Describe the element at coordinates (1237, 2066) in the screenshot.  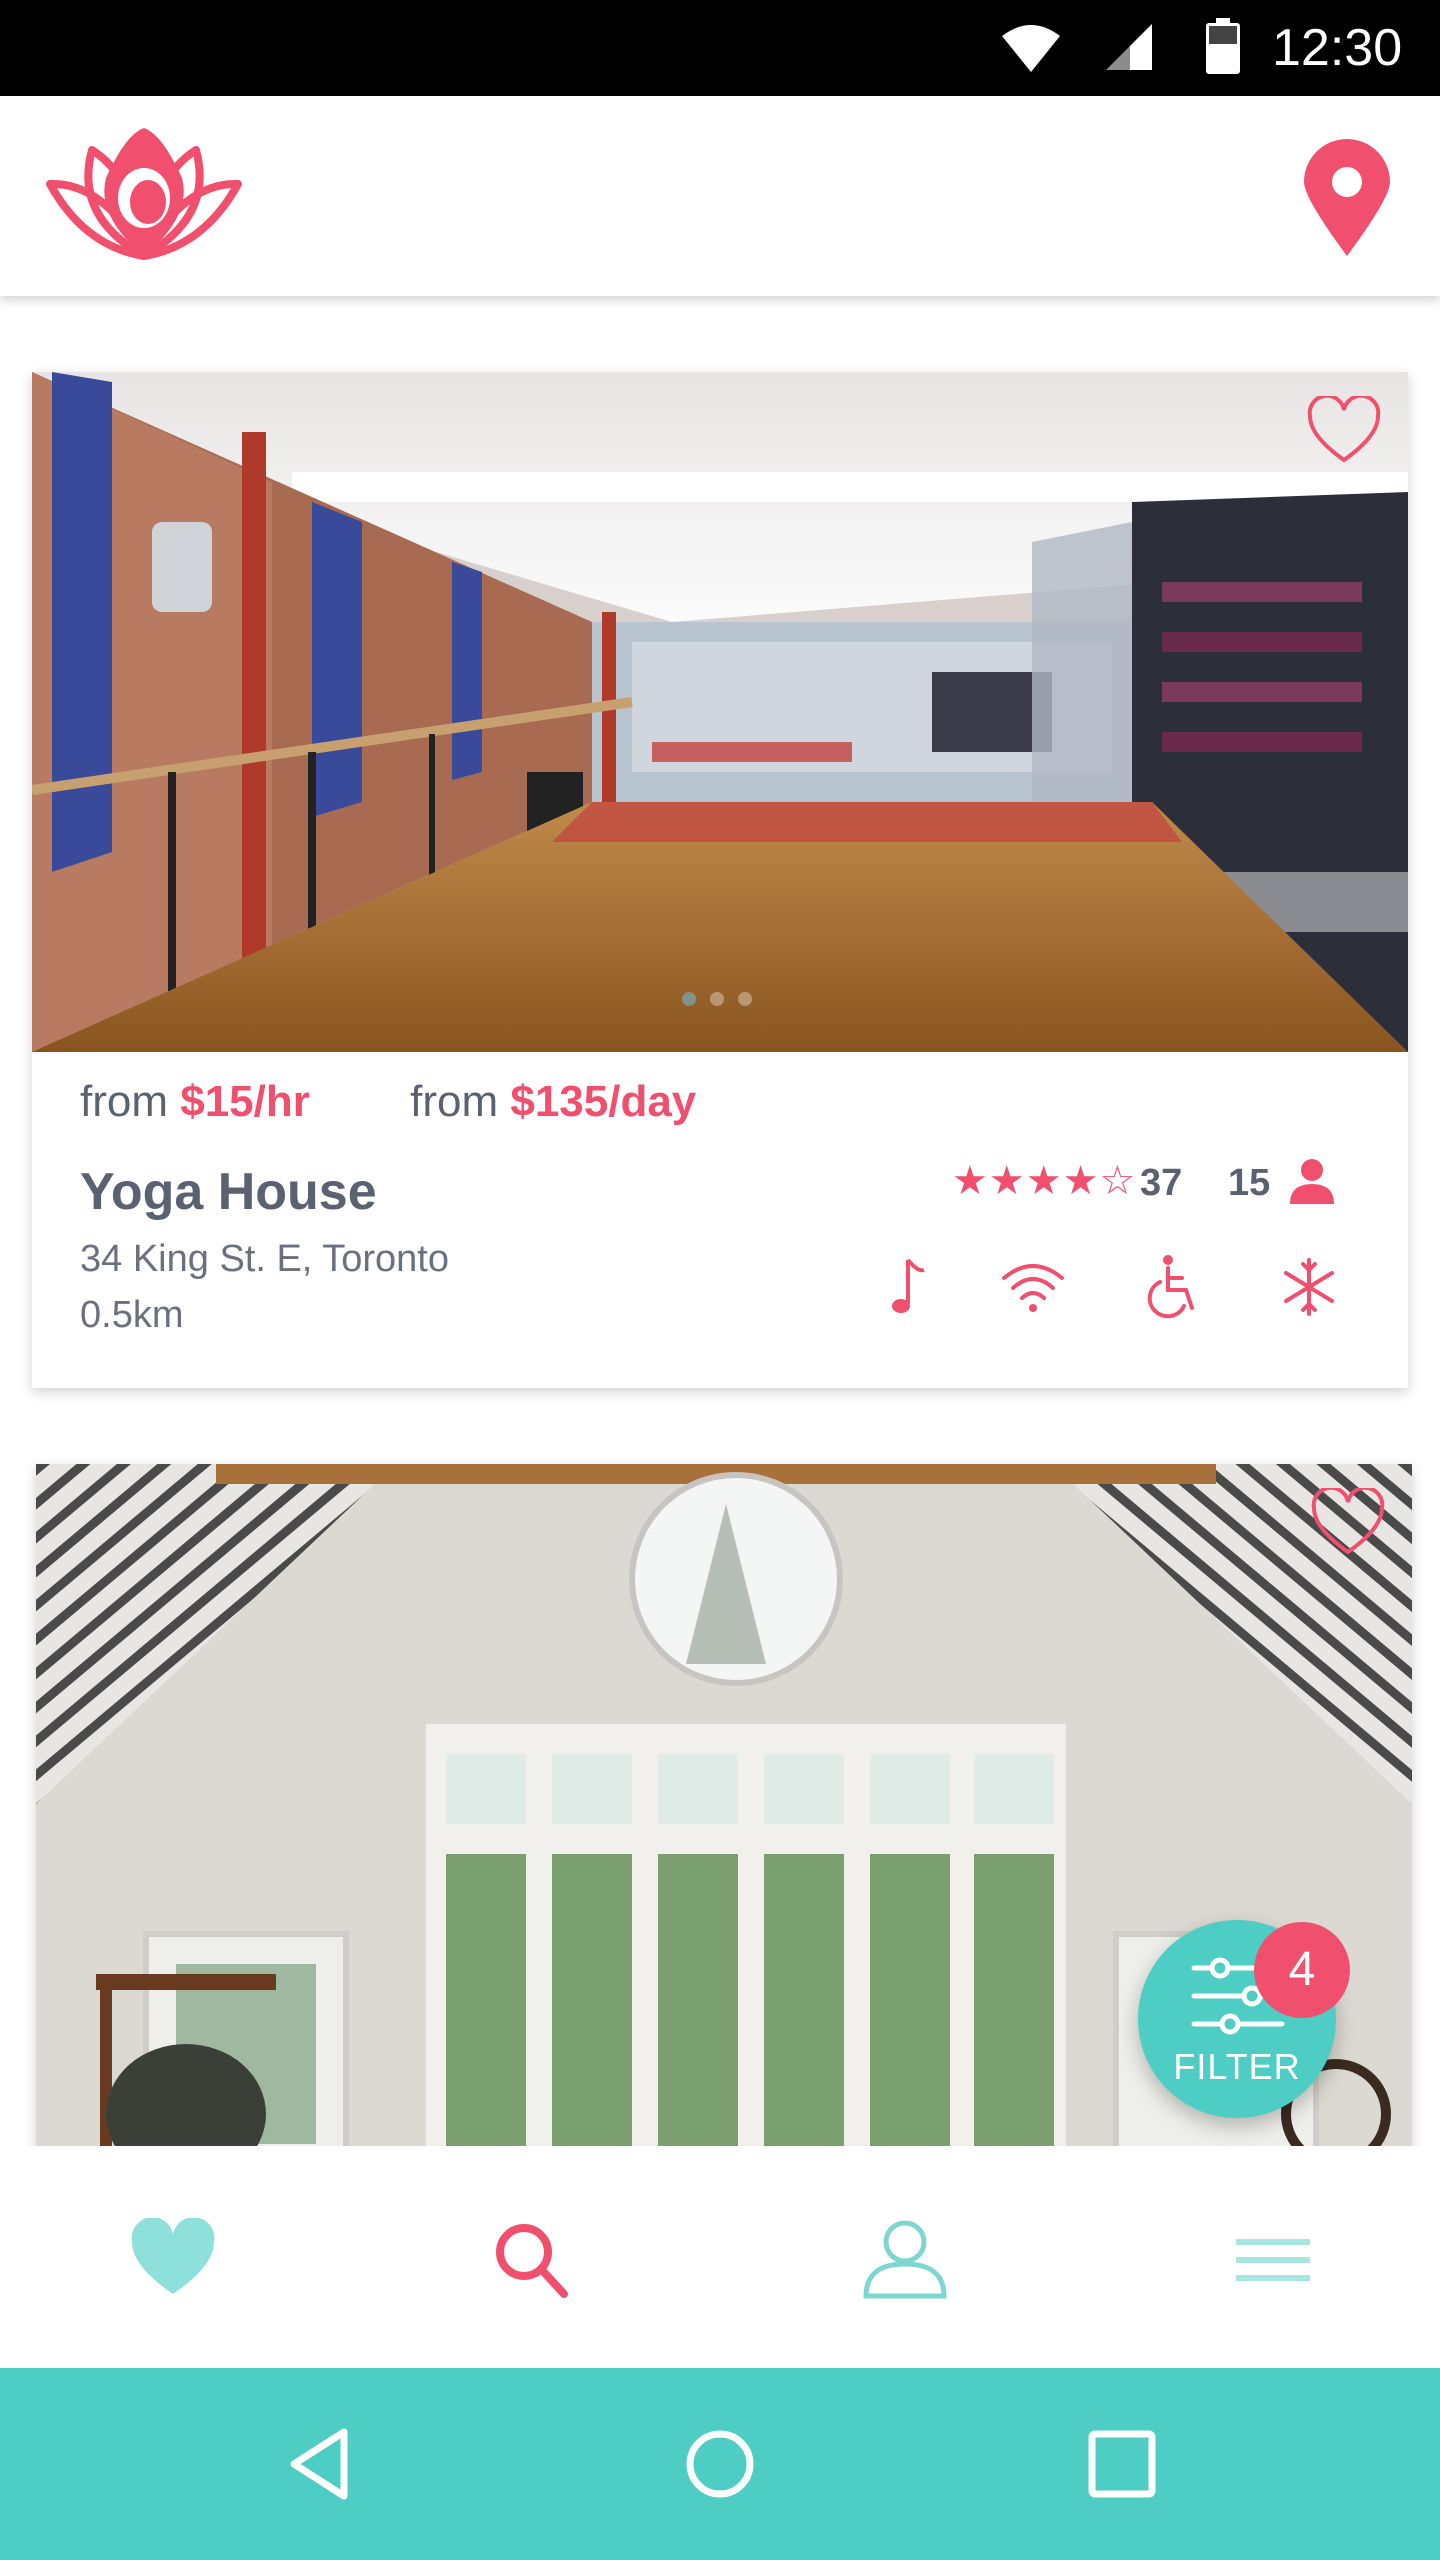
I see `filter-label: FILTER` at that location.